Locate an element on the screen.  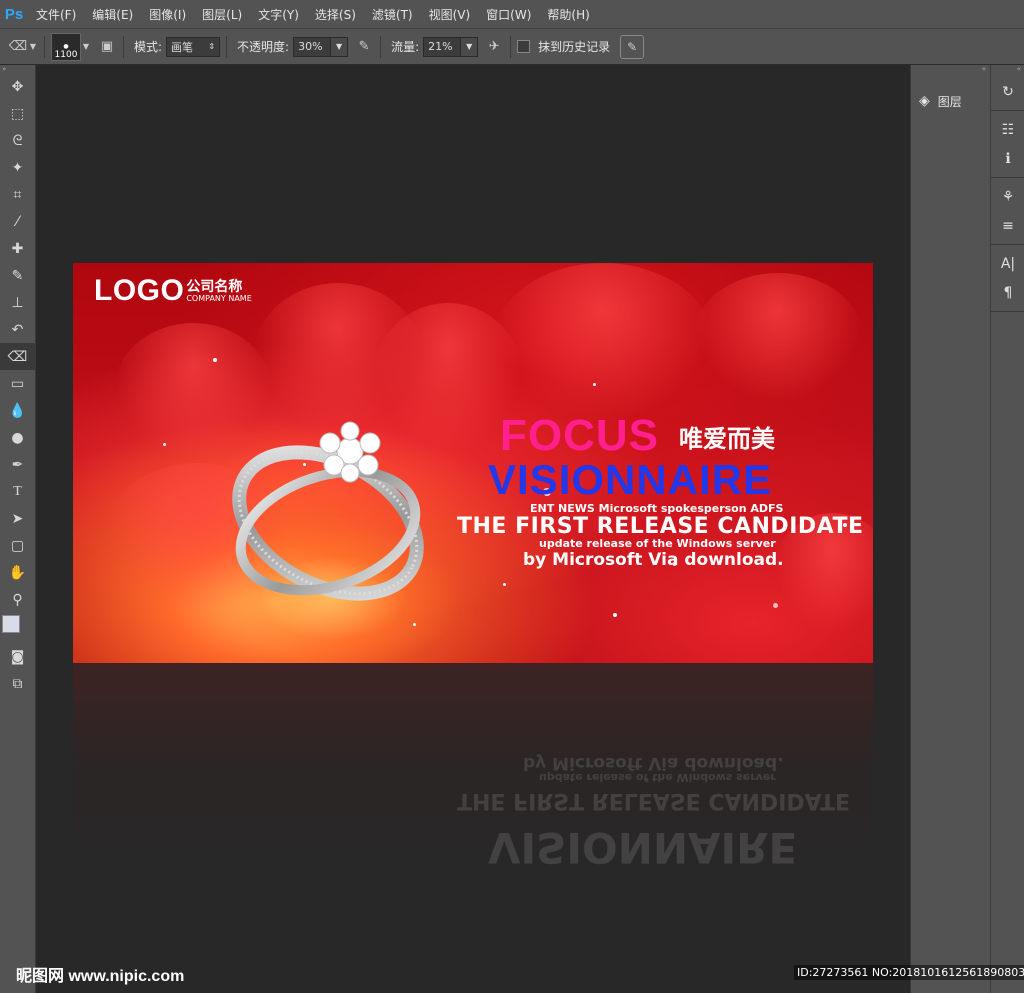
headline-visionnaire: VISIONNAIRE is located at coordinates (630, 479).